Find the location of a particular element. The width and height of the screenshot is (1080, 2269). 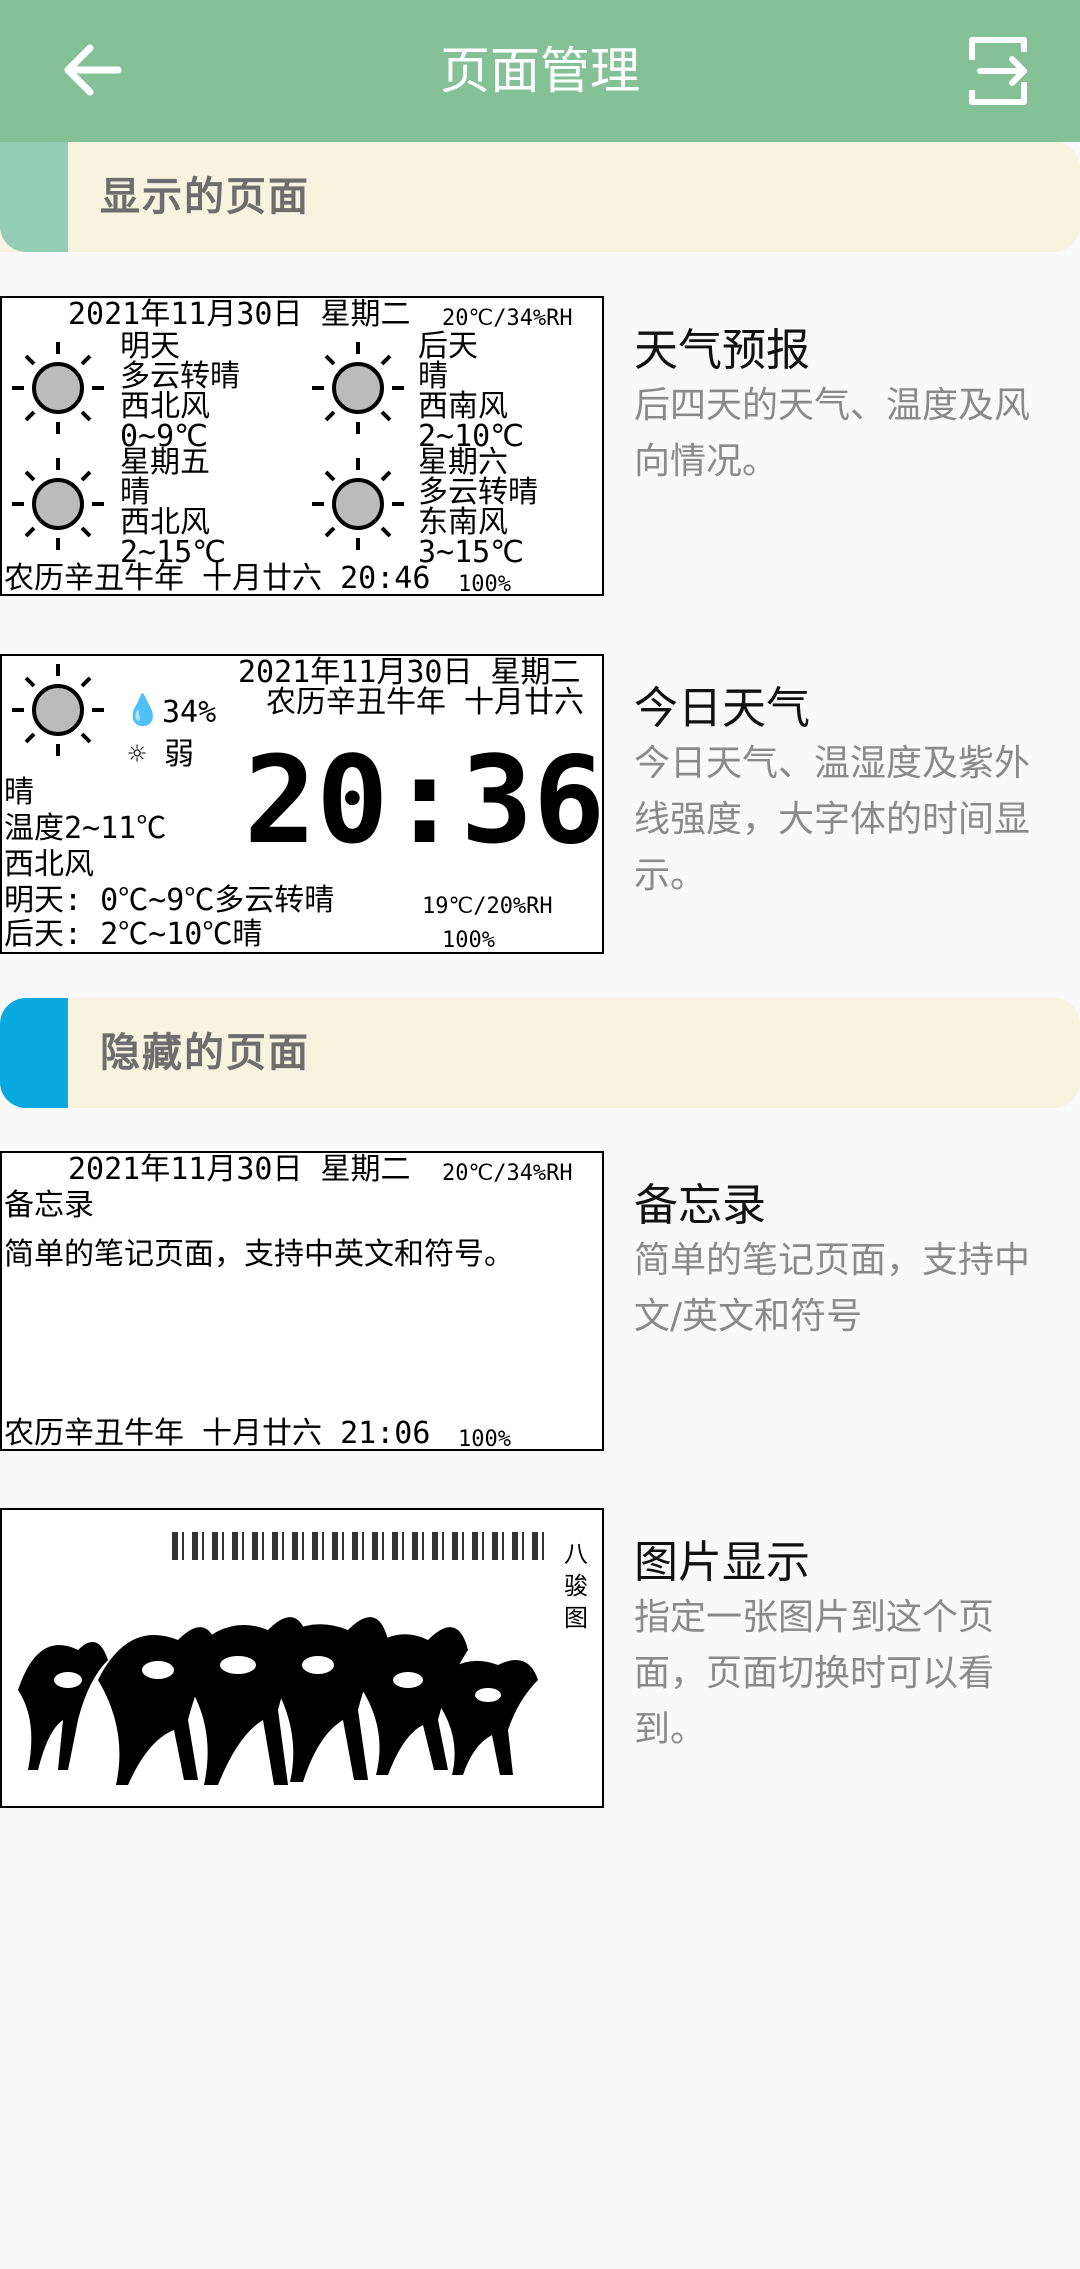

preview-env: 19℃/20%RH is located at coordinates (487, 906).